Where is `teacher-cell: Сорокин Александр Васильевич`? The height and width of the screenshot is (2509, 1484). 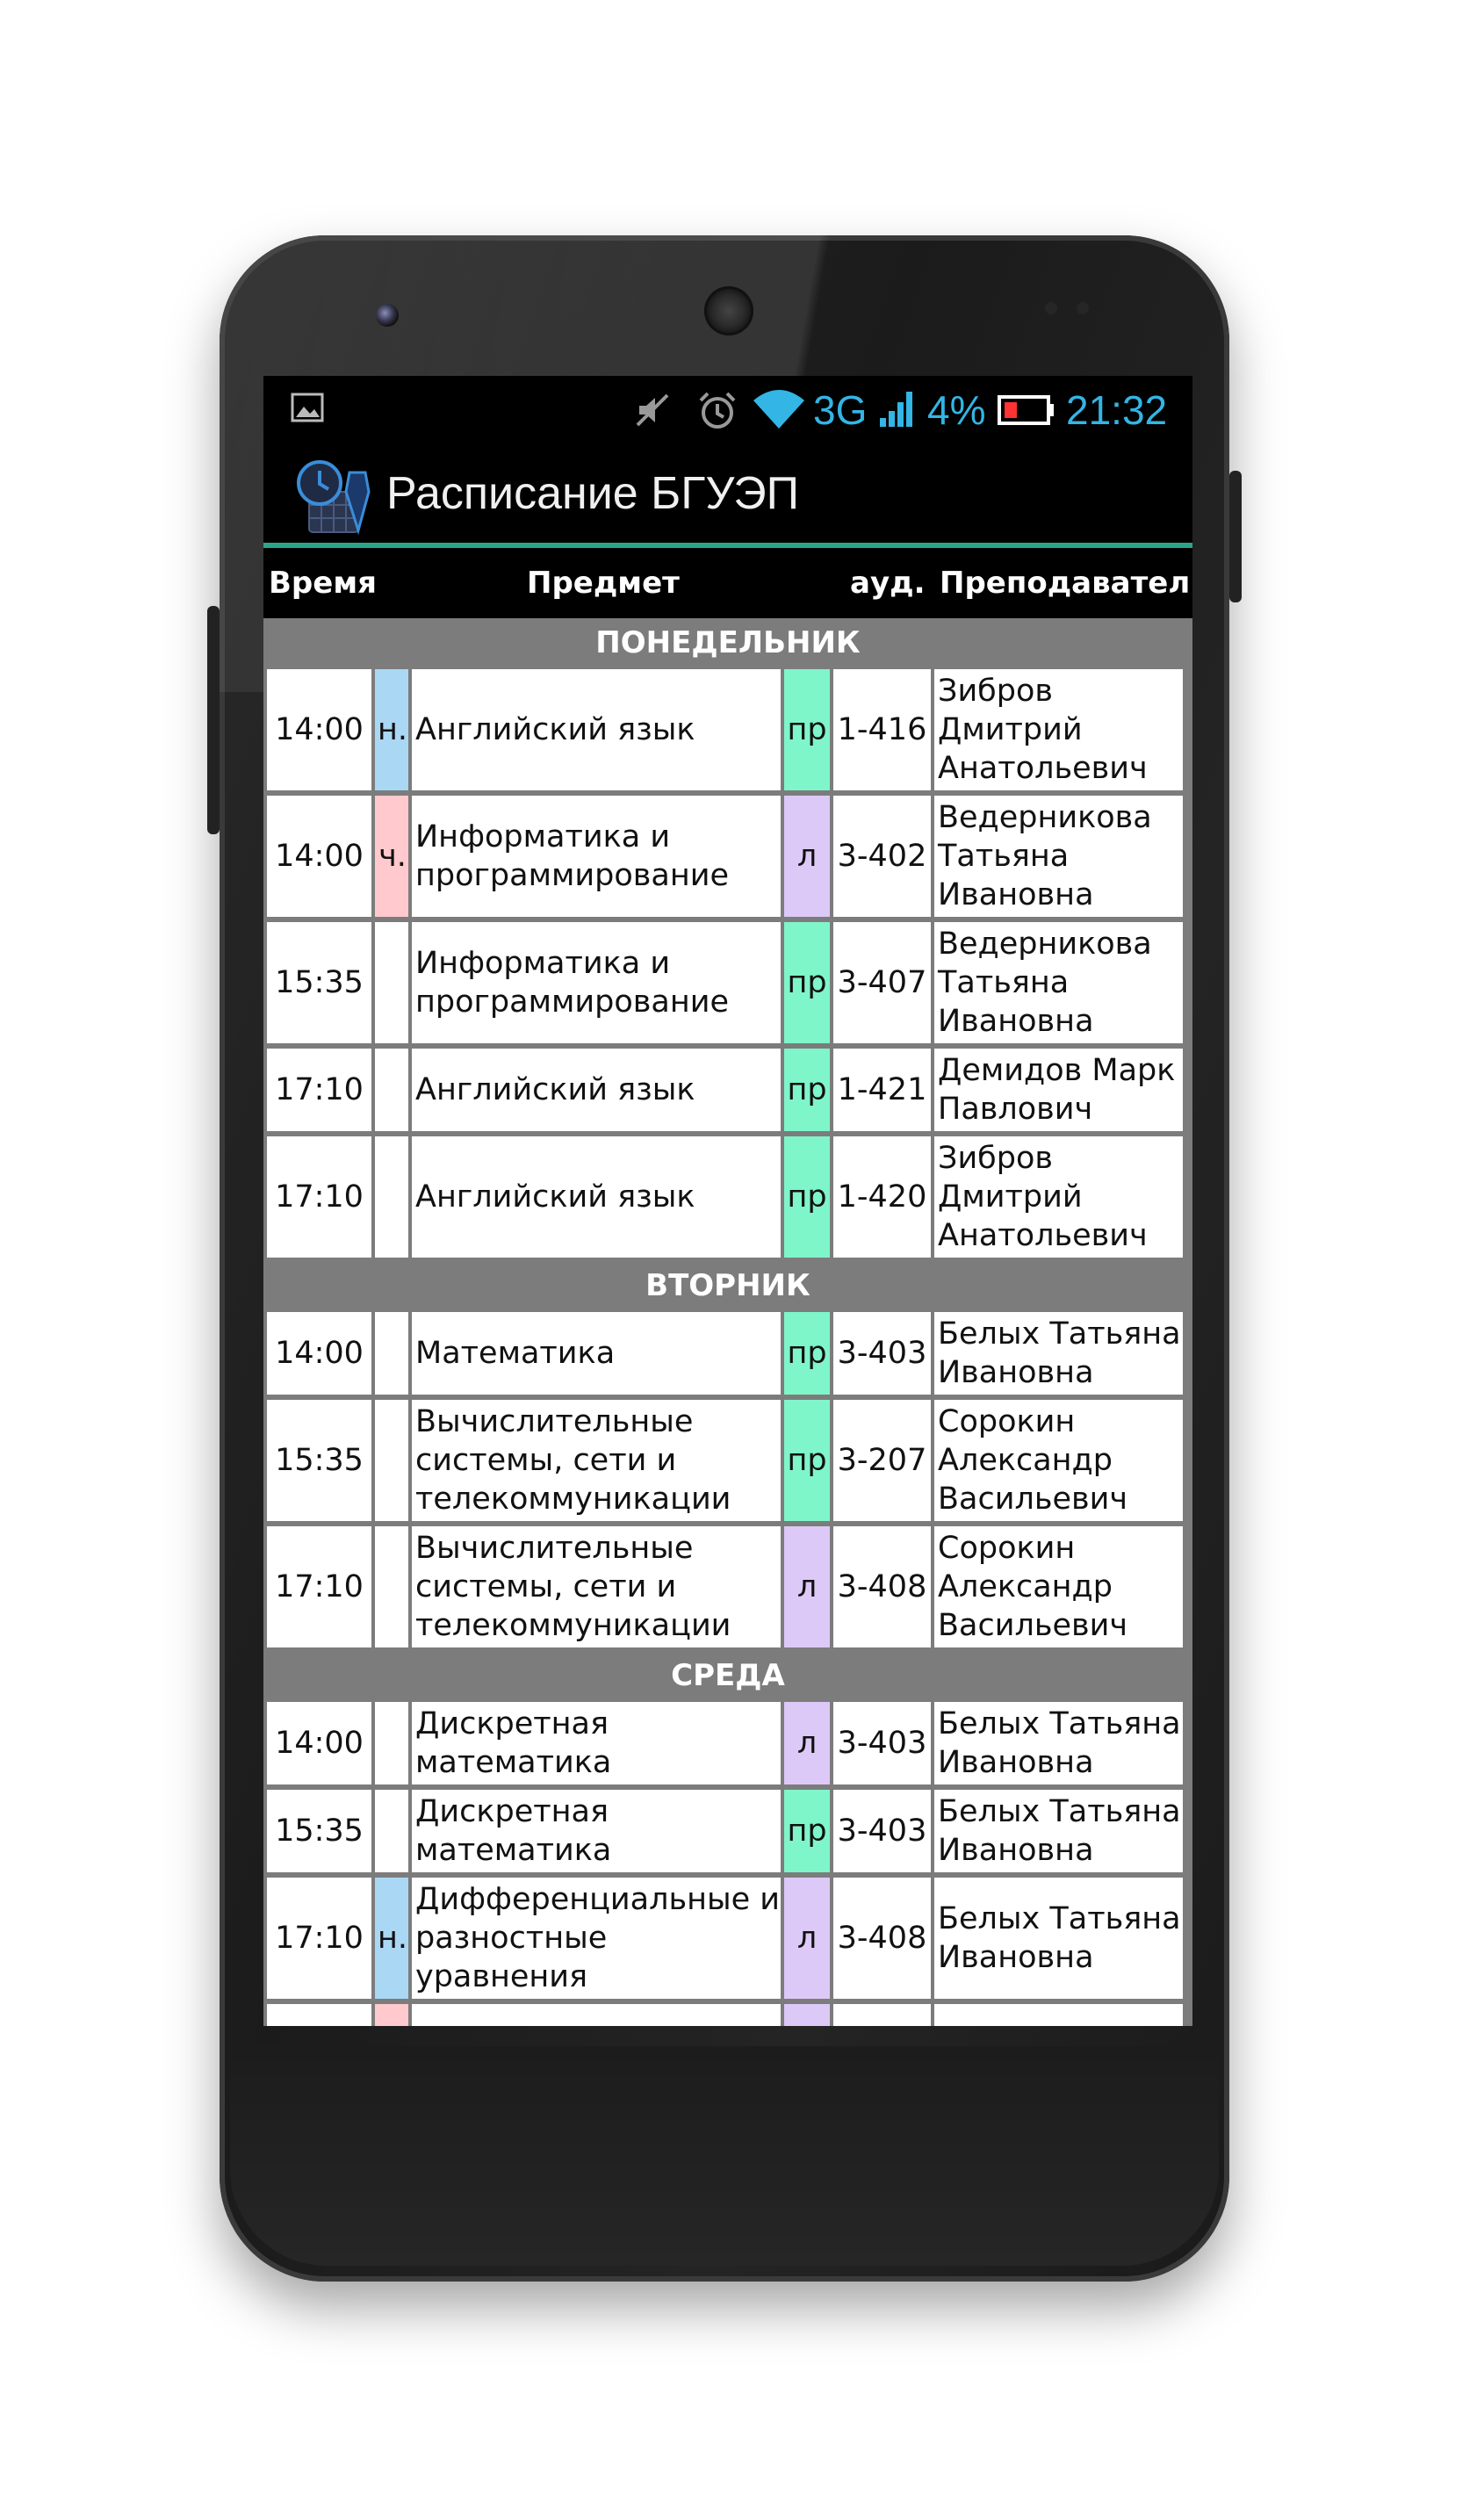 teacher-cell: Сорокин Александр Васильевич is located at coordinates (1058, 1586).